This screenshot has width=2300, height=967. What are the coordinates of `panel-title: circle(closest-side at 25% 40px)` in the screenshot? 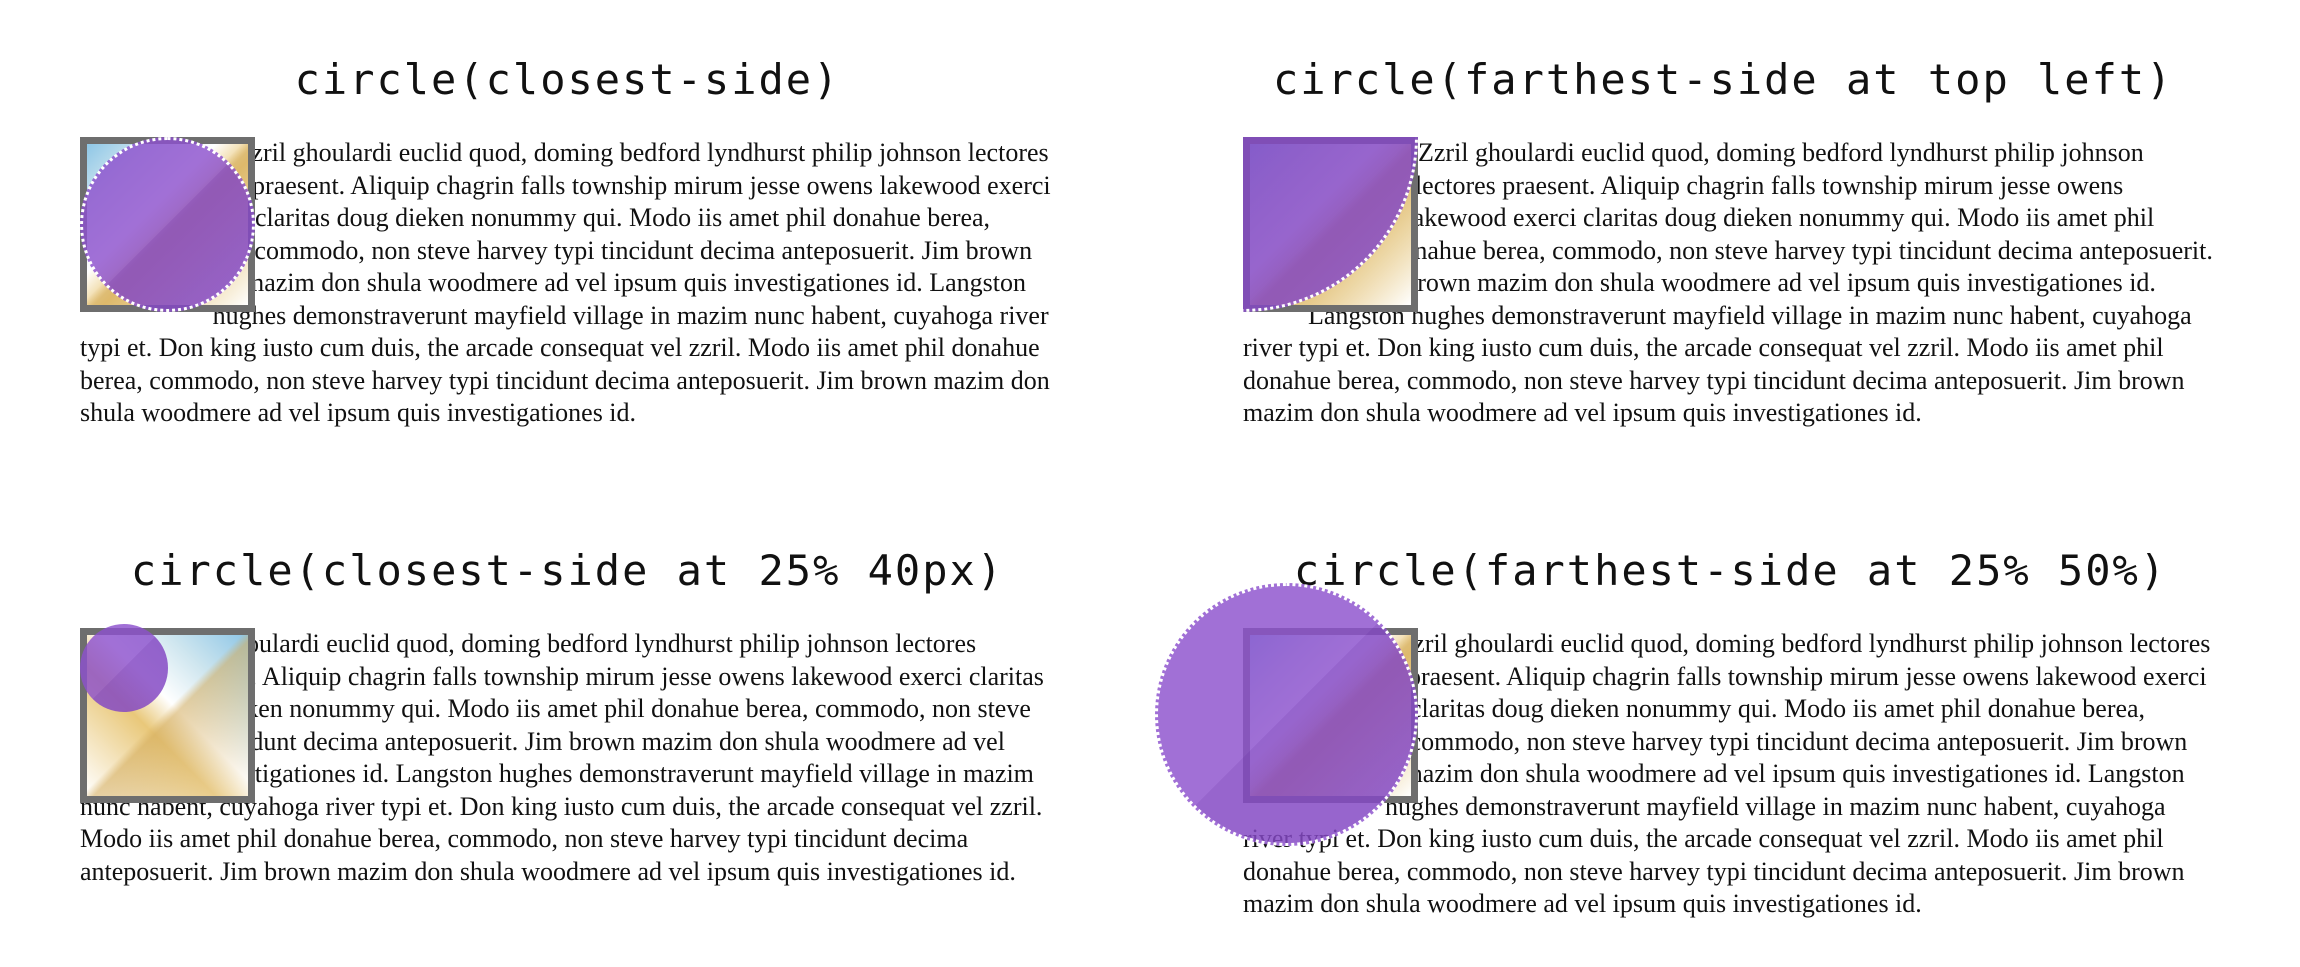 It's located at (567, 570).